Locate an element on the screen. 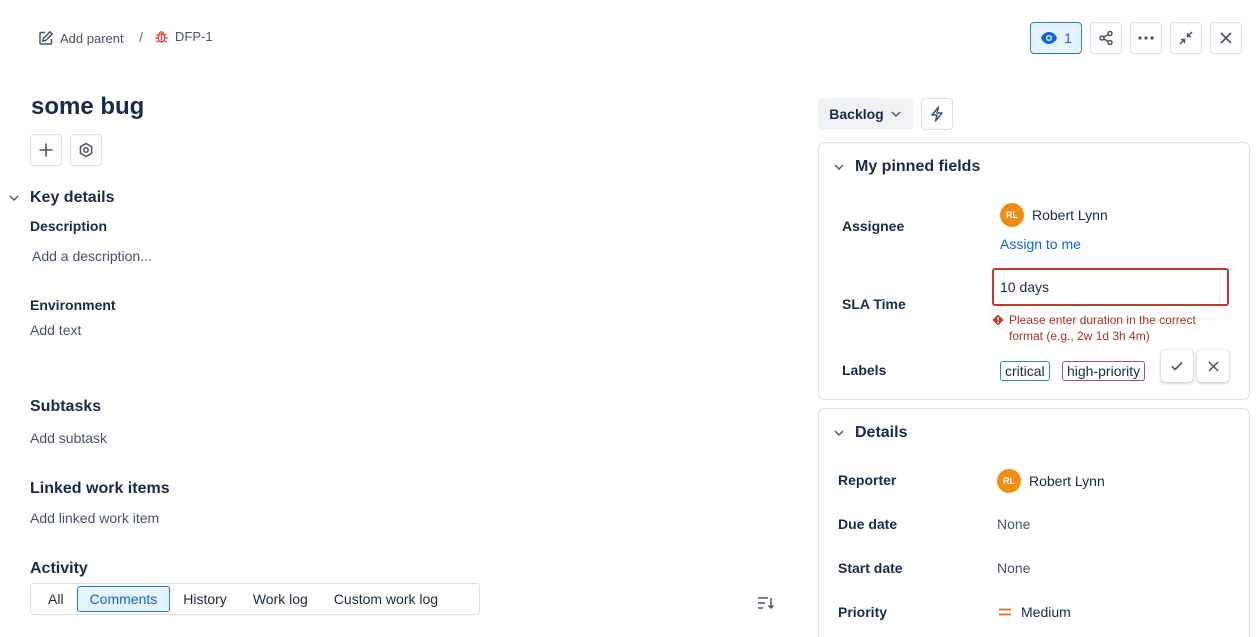 The image size is (1256, 637). bug-icon is located at coordinates (161, 36).